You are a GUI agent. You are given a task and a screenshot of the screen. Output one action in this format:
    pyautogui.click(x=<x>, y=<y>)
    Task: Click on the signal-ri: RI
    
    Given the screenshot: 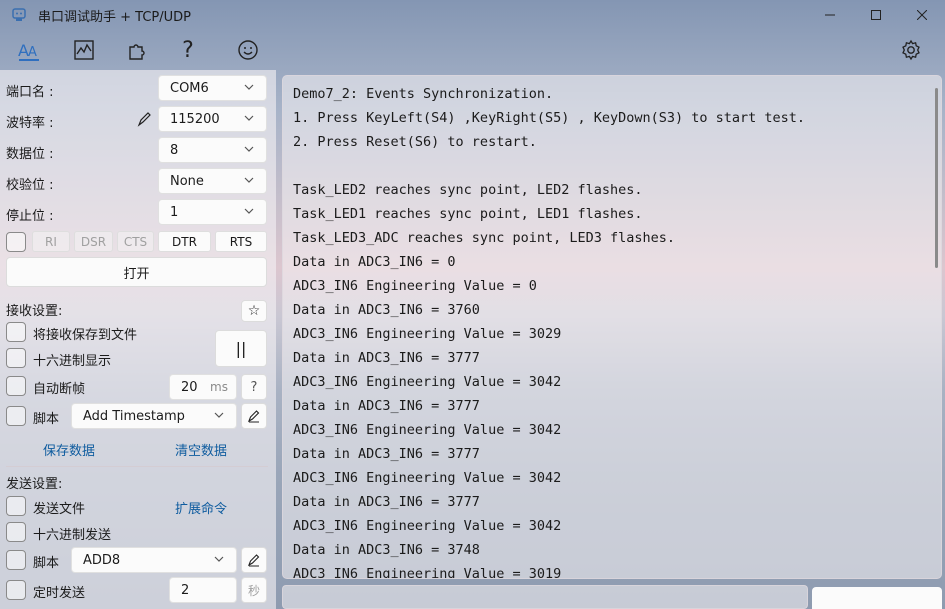 What is the action you would take?
    pyautogui.click(x=51, y=241)
    